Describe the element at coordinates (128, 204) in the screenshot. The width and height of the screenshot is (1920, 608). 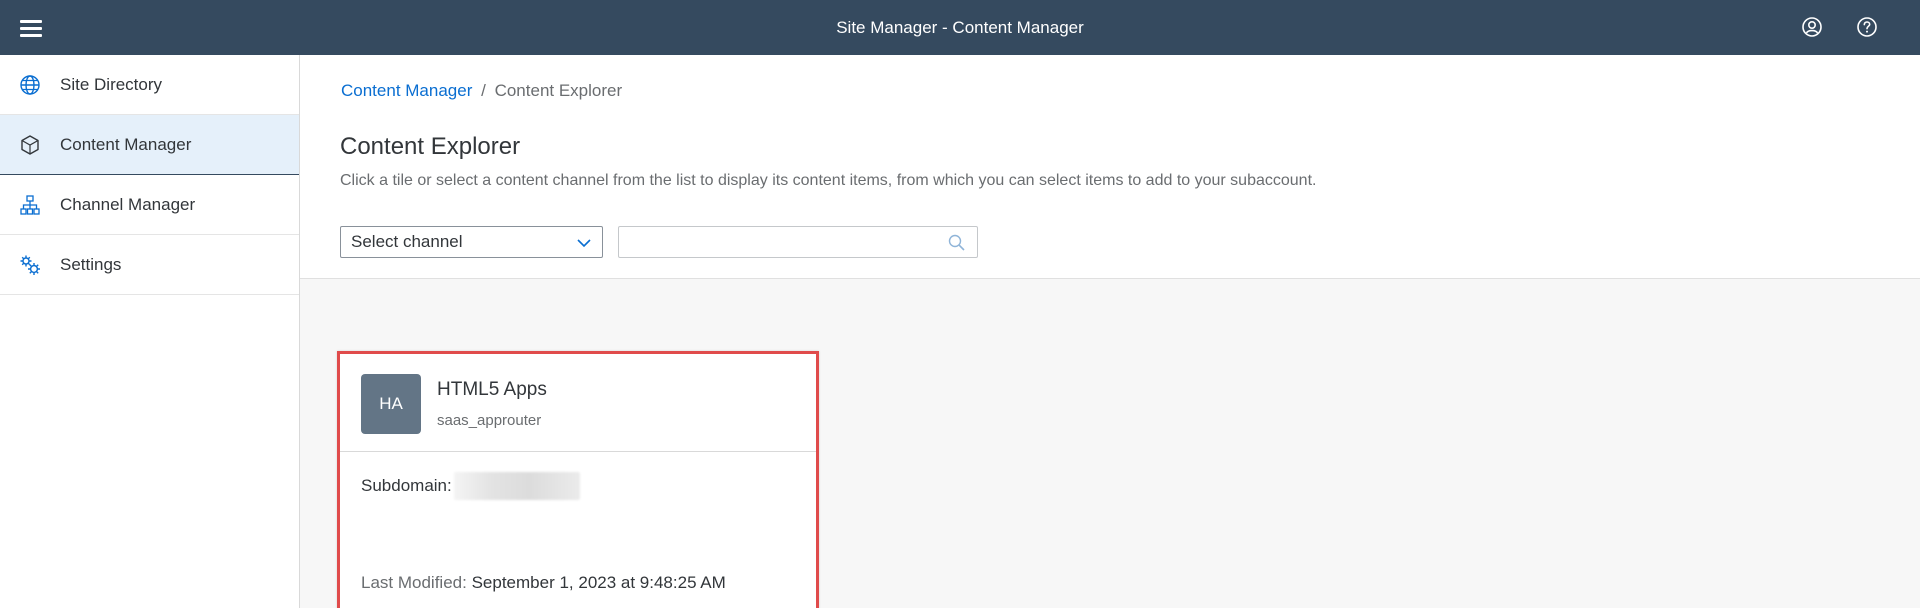
I see `sidebar-item-label: Channel Manager` at that location.